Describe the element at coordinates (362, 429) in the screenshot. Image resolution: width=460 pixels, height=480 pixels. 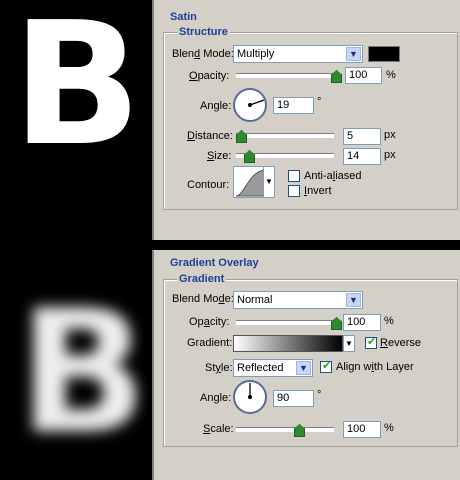
I see `scale-input: 100` at that location.